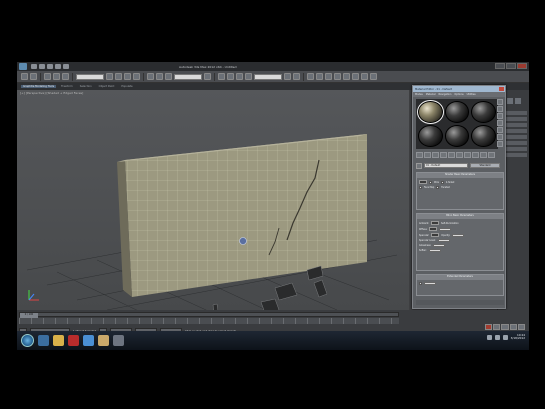 The height and width of the screenshot is (409, 545). What do you see at coordinates (248, 76) in the screenshot?
I see `spinner-snap-icon` at bounding box center [248, 76].